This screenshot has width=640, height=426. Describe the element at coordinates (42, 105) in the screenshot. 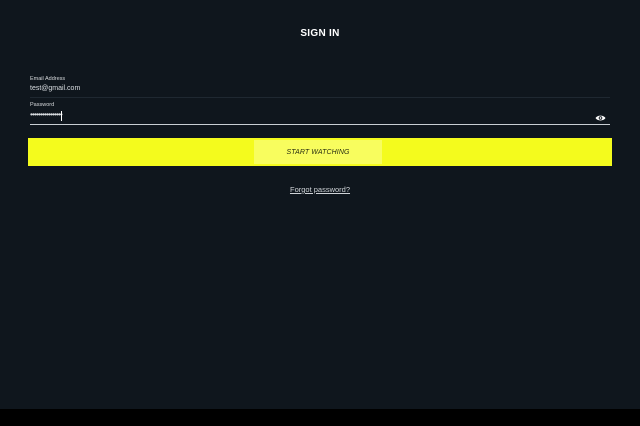

I see `password-label: Password` at that location.